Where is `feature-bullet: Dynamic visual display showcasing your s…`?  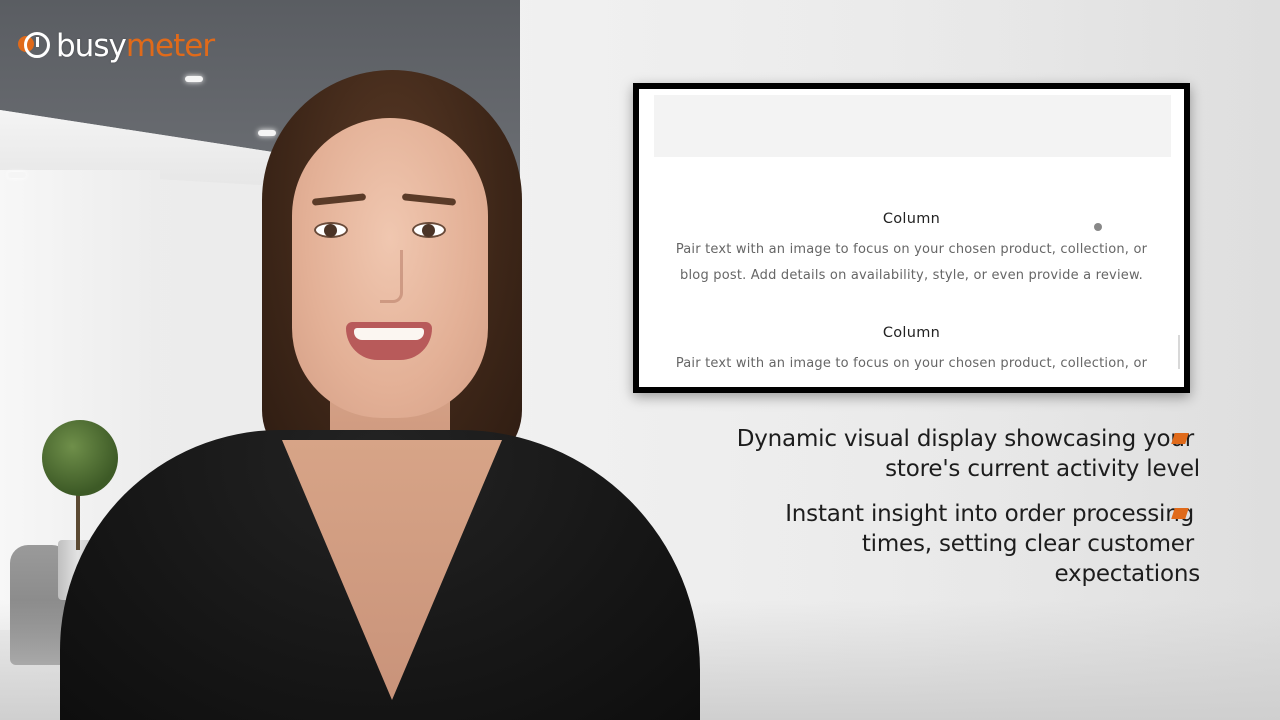
feature-bullet: Dynamic visual display showcasing your s… is located at coordinates (968, 454).